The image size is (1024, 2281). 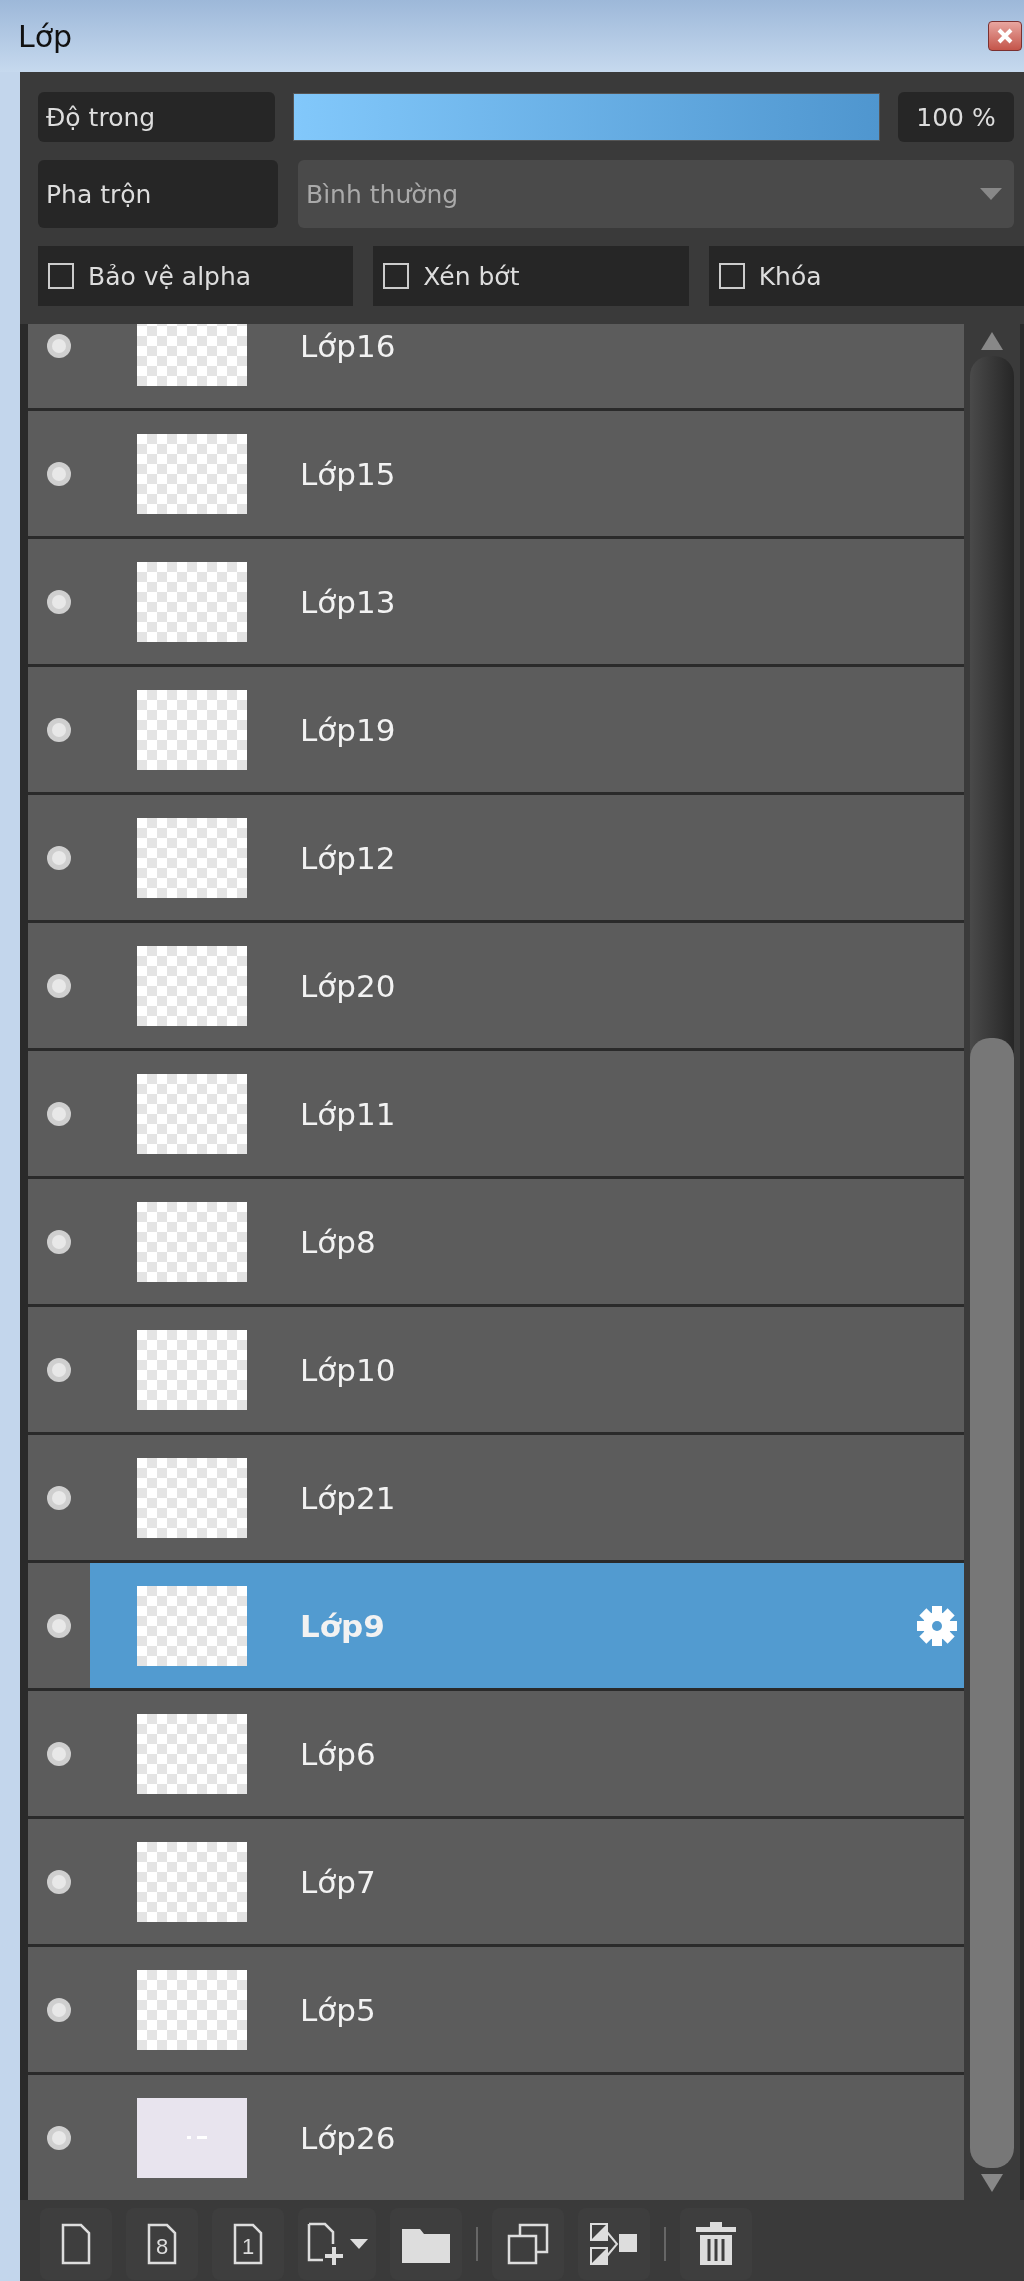 I want to click on scroll-up-icon, so click(x=992, y=341).